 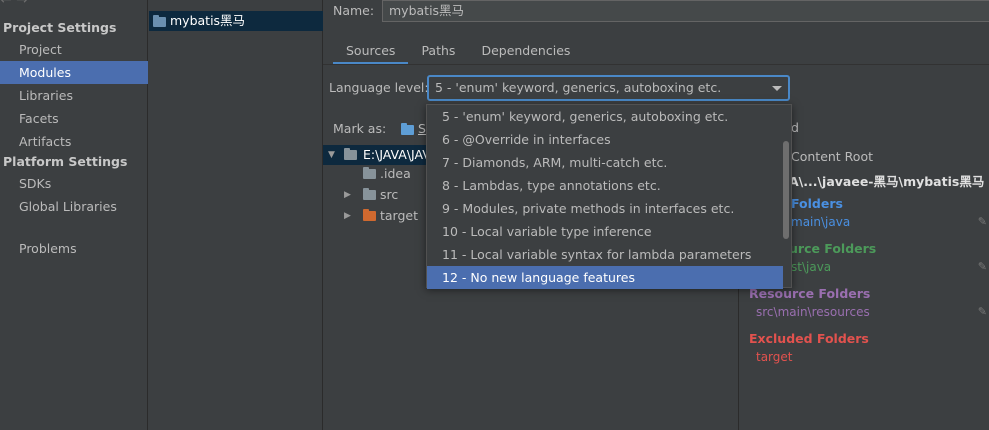 What do you see at coordinates (74, 118) in the screenshot?
I see `sidebar-item-facets: Facets` at bounding box center [74, 118].